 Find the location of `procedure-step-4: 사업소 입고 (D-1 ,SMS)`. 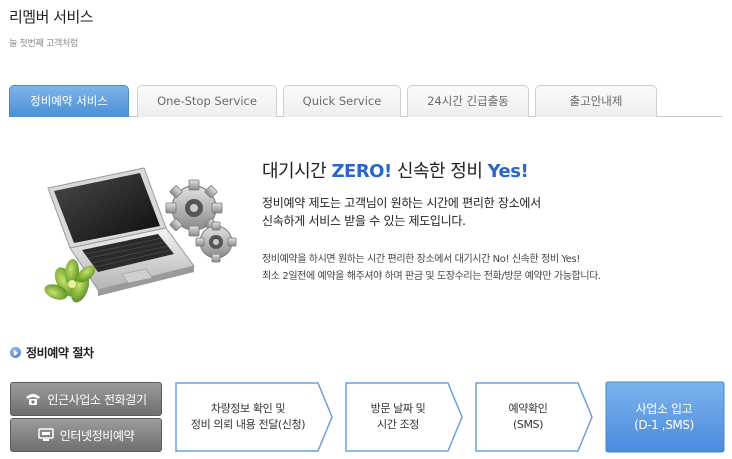

procedure-step-4: 사업소 입고 (D-1 ,SMS) is located at coordinates (665, 417).